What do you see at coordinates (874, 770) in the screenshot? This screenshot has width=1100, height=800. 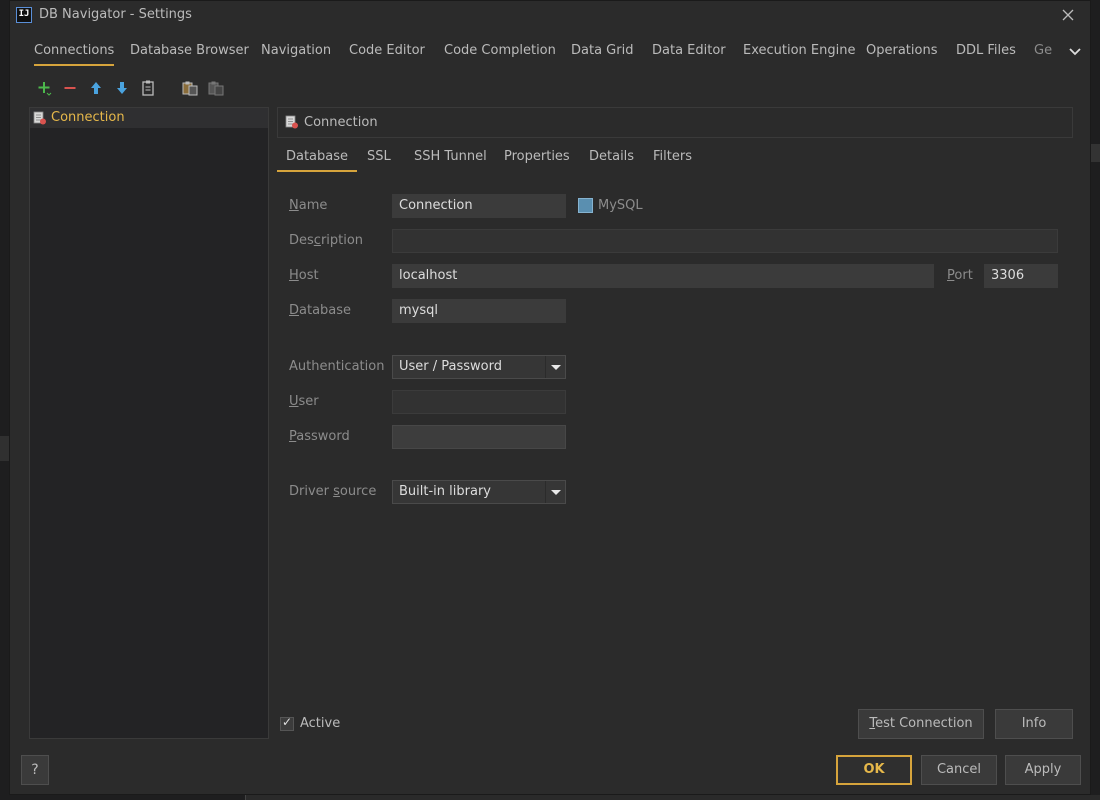 I see `ok-button: OK` at bounding box center [874, 770].